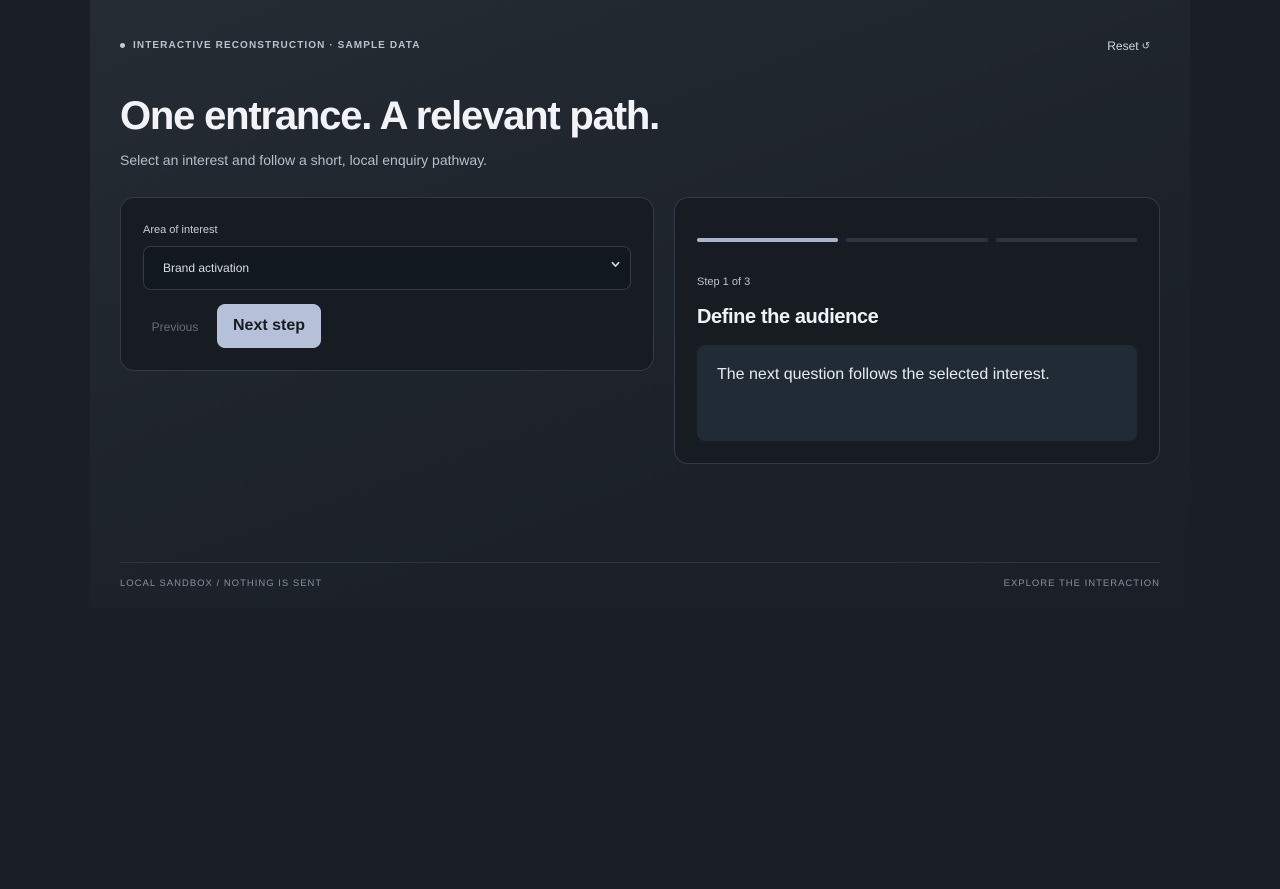 This screenshot has height=889, width=1280. Describe the element at coordinates (122, 45) in the screenshot. I see `bullet-dot-icon` at that location.